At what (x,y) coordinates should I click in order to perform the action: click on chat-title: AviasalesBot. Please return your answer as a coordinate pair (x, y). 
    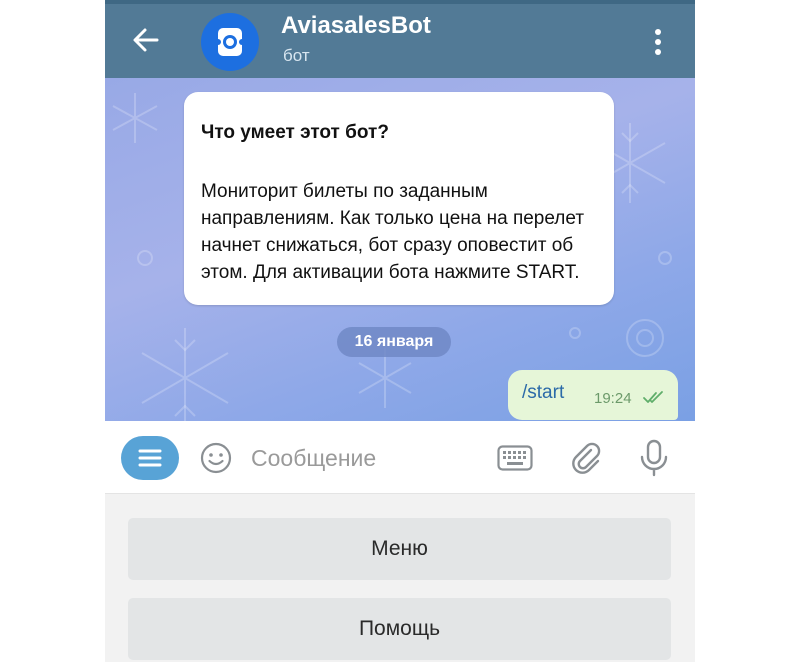
    Looking at the image, I should click on (356, 26).